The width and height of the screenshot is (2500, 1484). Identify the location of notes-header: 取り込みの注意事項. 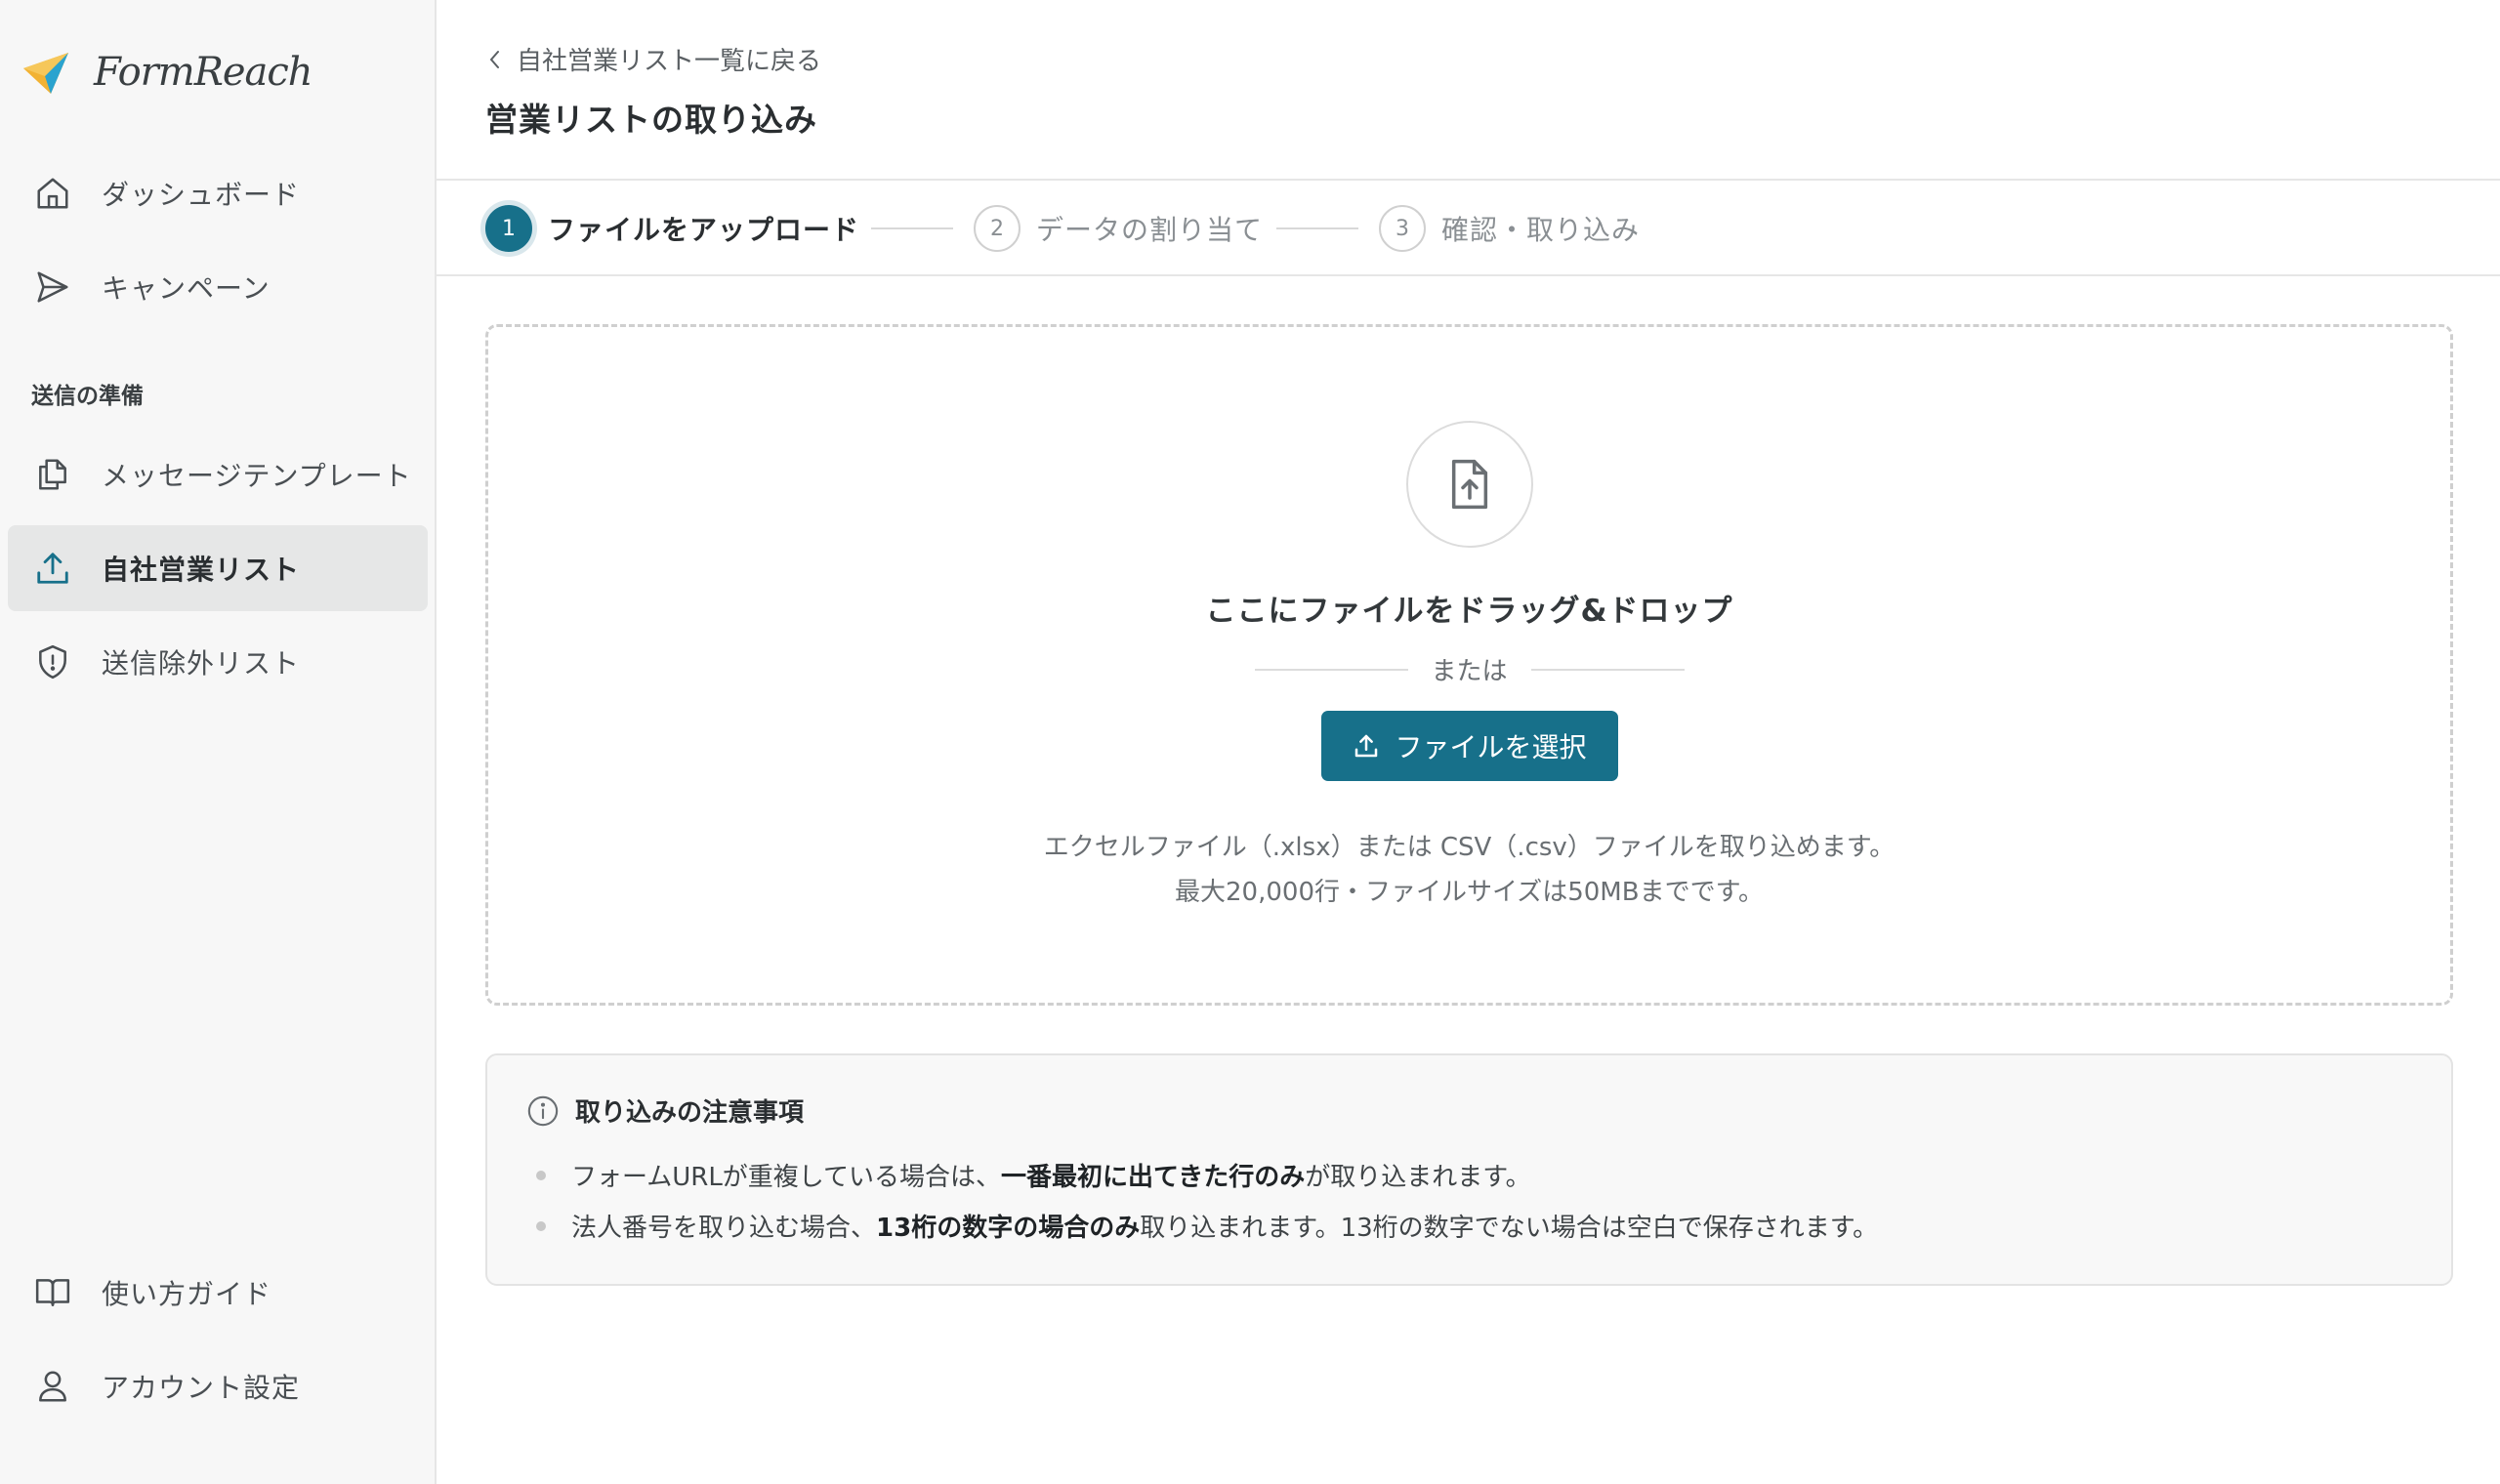
(665, 1111).